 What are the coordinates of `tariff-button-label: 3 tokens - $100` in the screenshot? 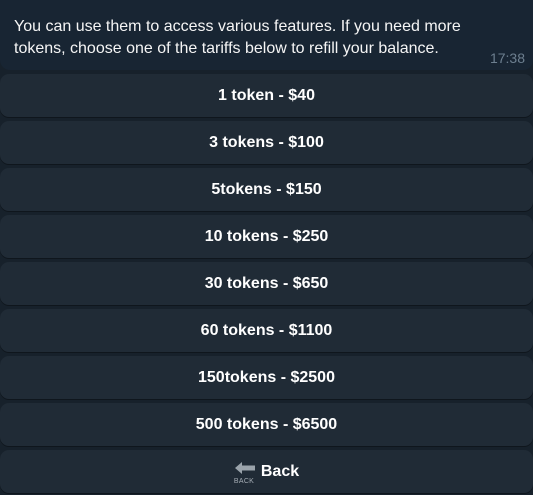 It's located at (266, 142).